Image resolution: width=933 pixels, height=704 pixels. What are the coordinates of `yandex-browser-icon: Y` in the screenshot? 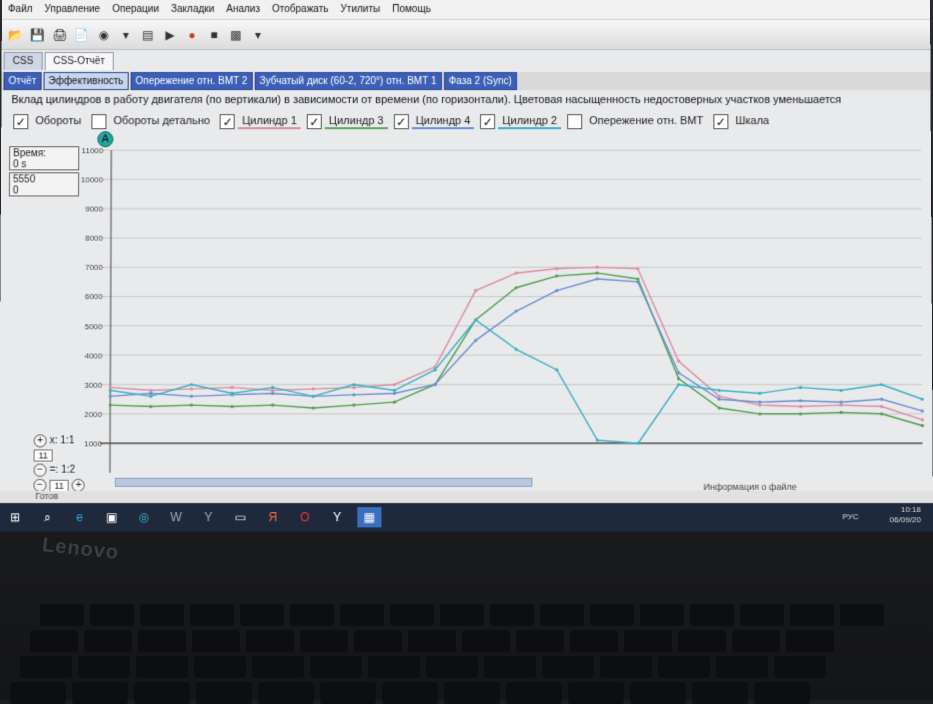 It's located at (337, 517).